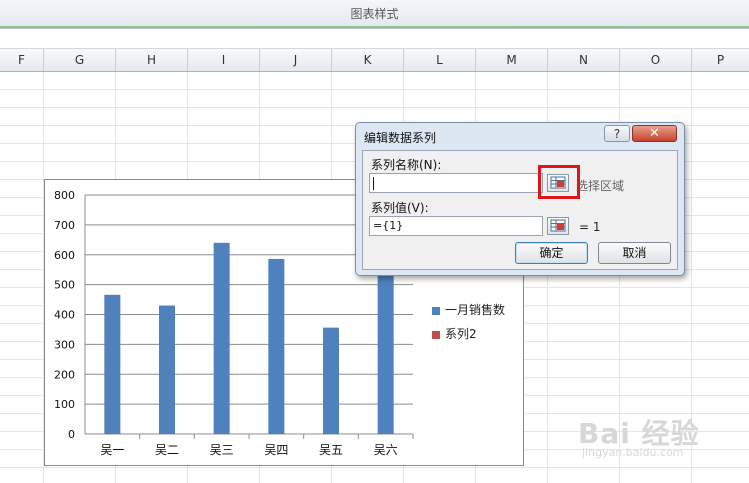 The height and width of the screenshot is (483, 749). What do you see at coordinates (373, 183) in the screenshot?
I see `text-caret` at bounding box center [373, 183].